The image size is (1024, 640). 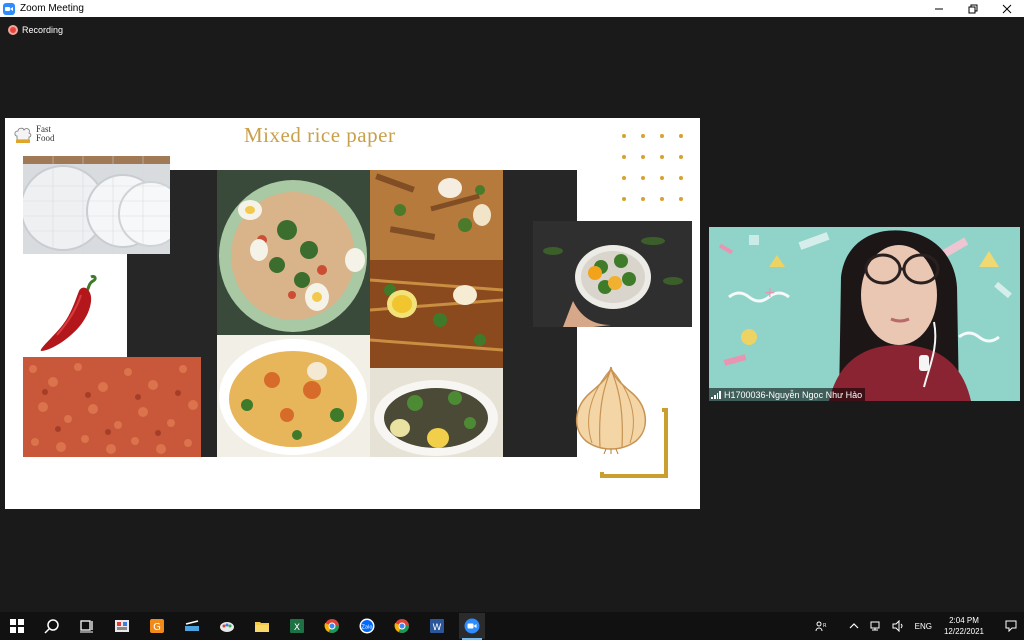 I want to click on fast-food-logo: Fast Food, so click(x=34, y=135).